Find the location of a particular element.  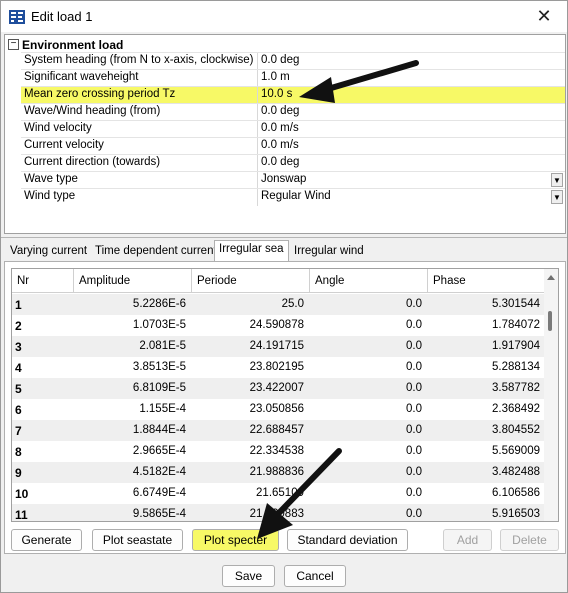

cell-phase: 5.301544 is located at coordinates (484, 304).